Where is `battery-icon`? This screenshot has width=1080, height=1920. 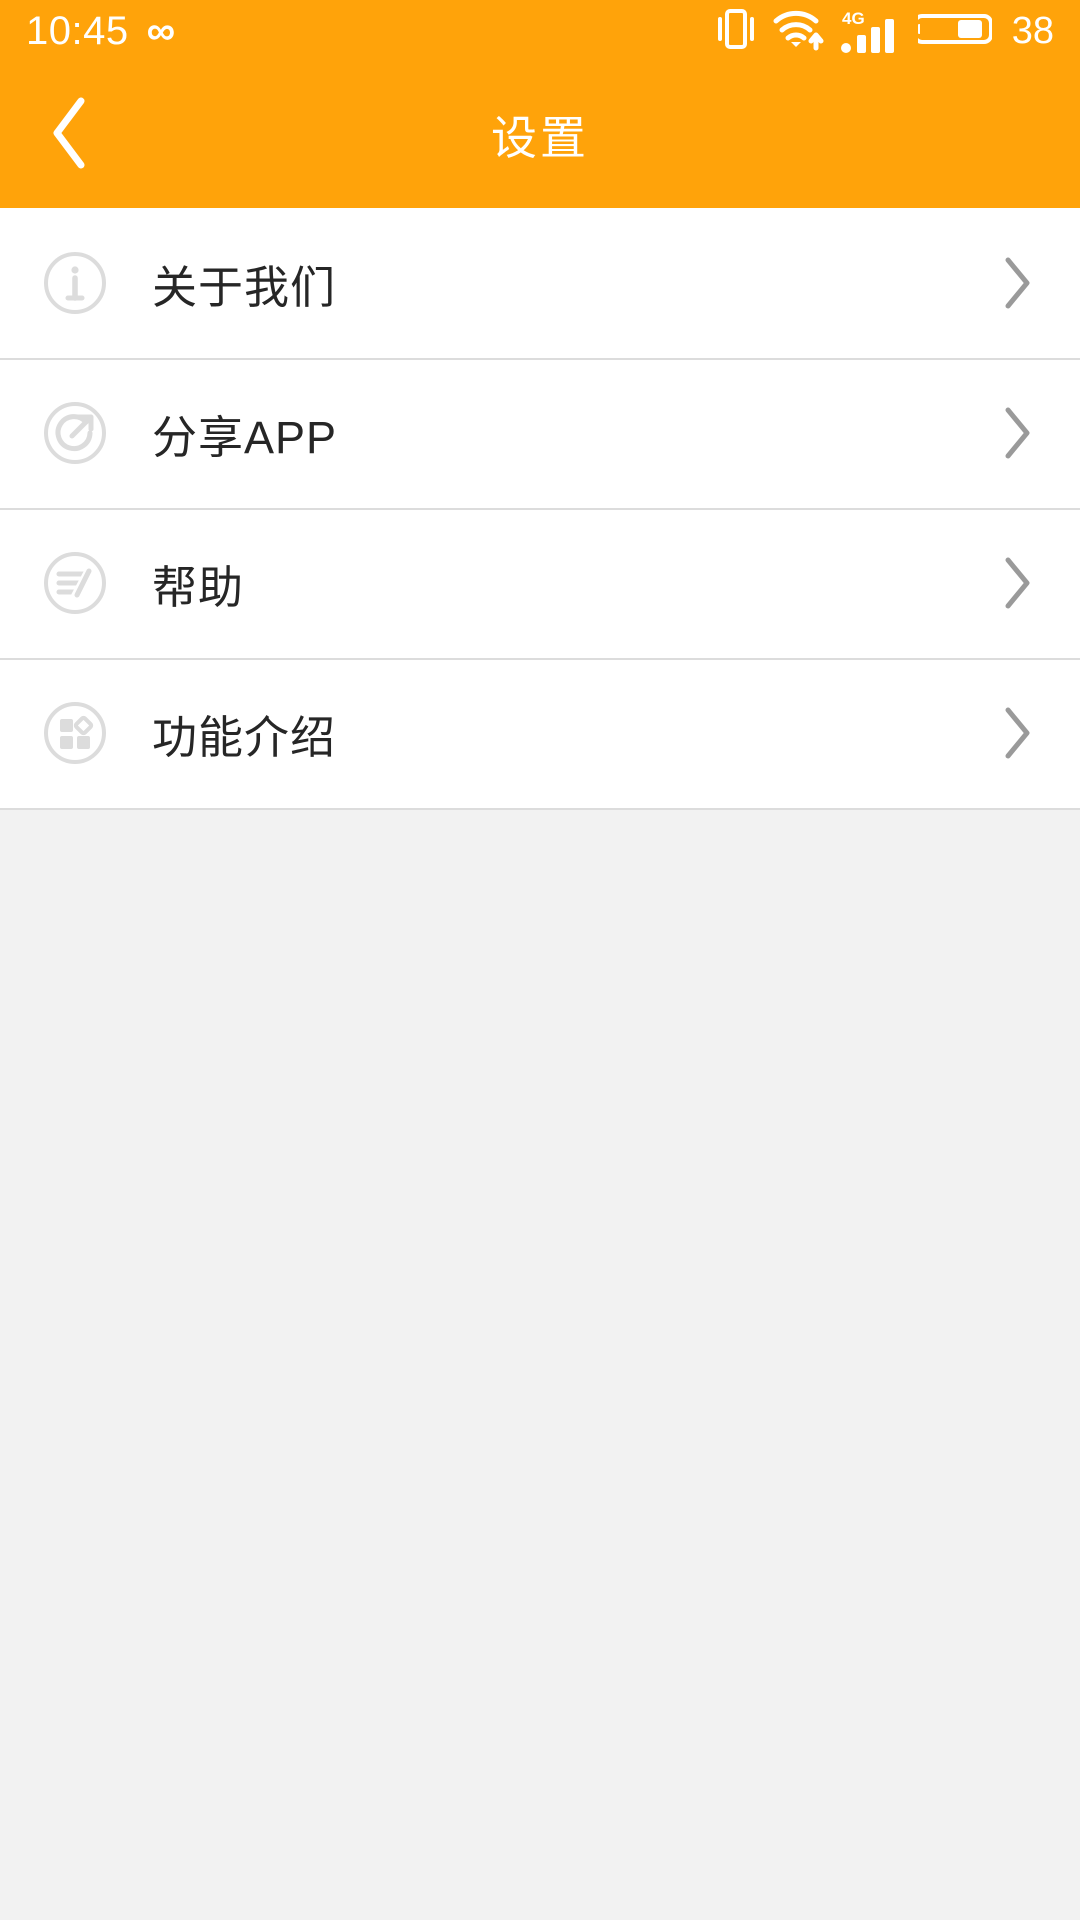
battery-icon is located at coordinates (952, 31).